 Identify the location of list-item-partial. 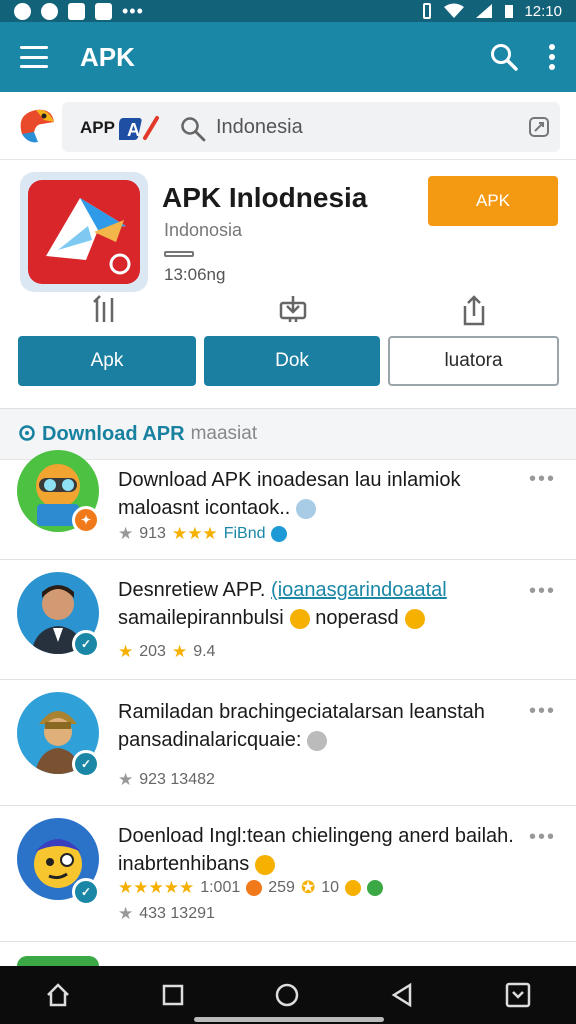
(288, 954).